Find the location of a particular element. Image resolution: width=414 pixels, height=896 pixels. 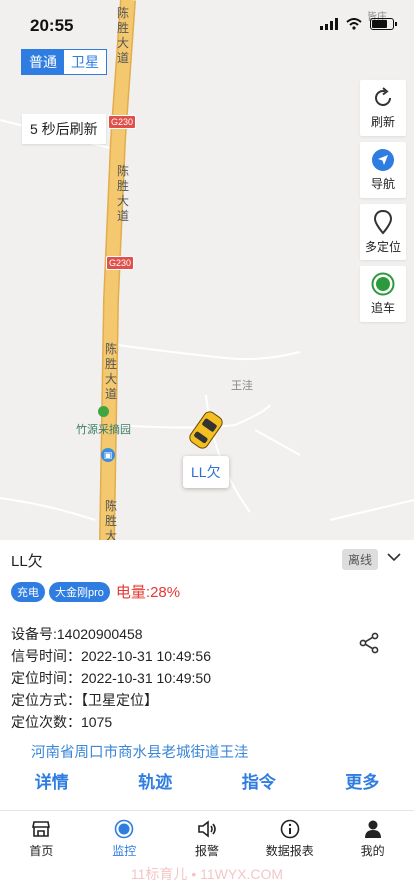

track-target-icon is located at coordinates (383, 284).